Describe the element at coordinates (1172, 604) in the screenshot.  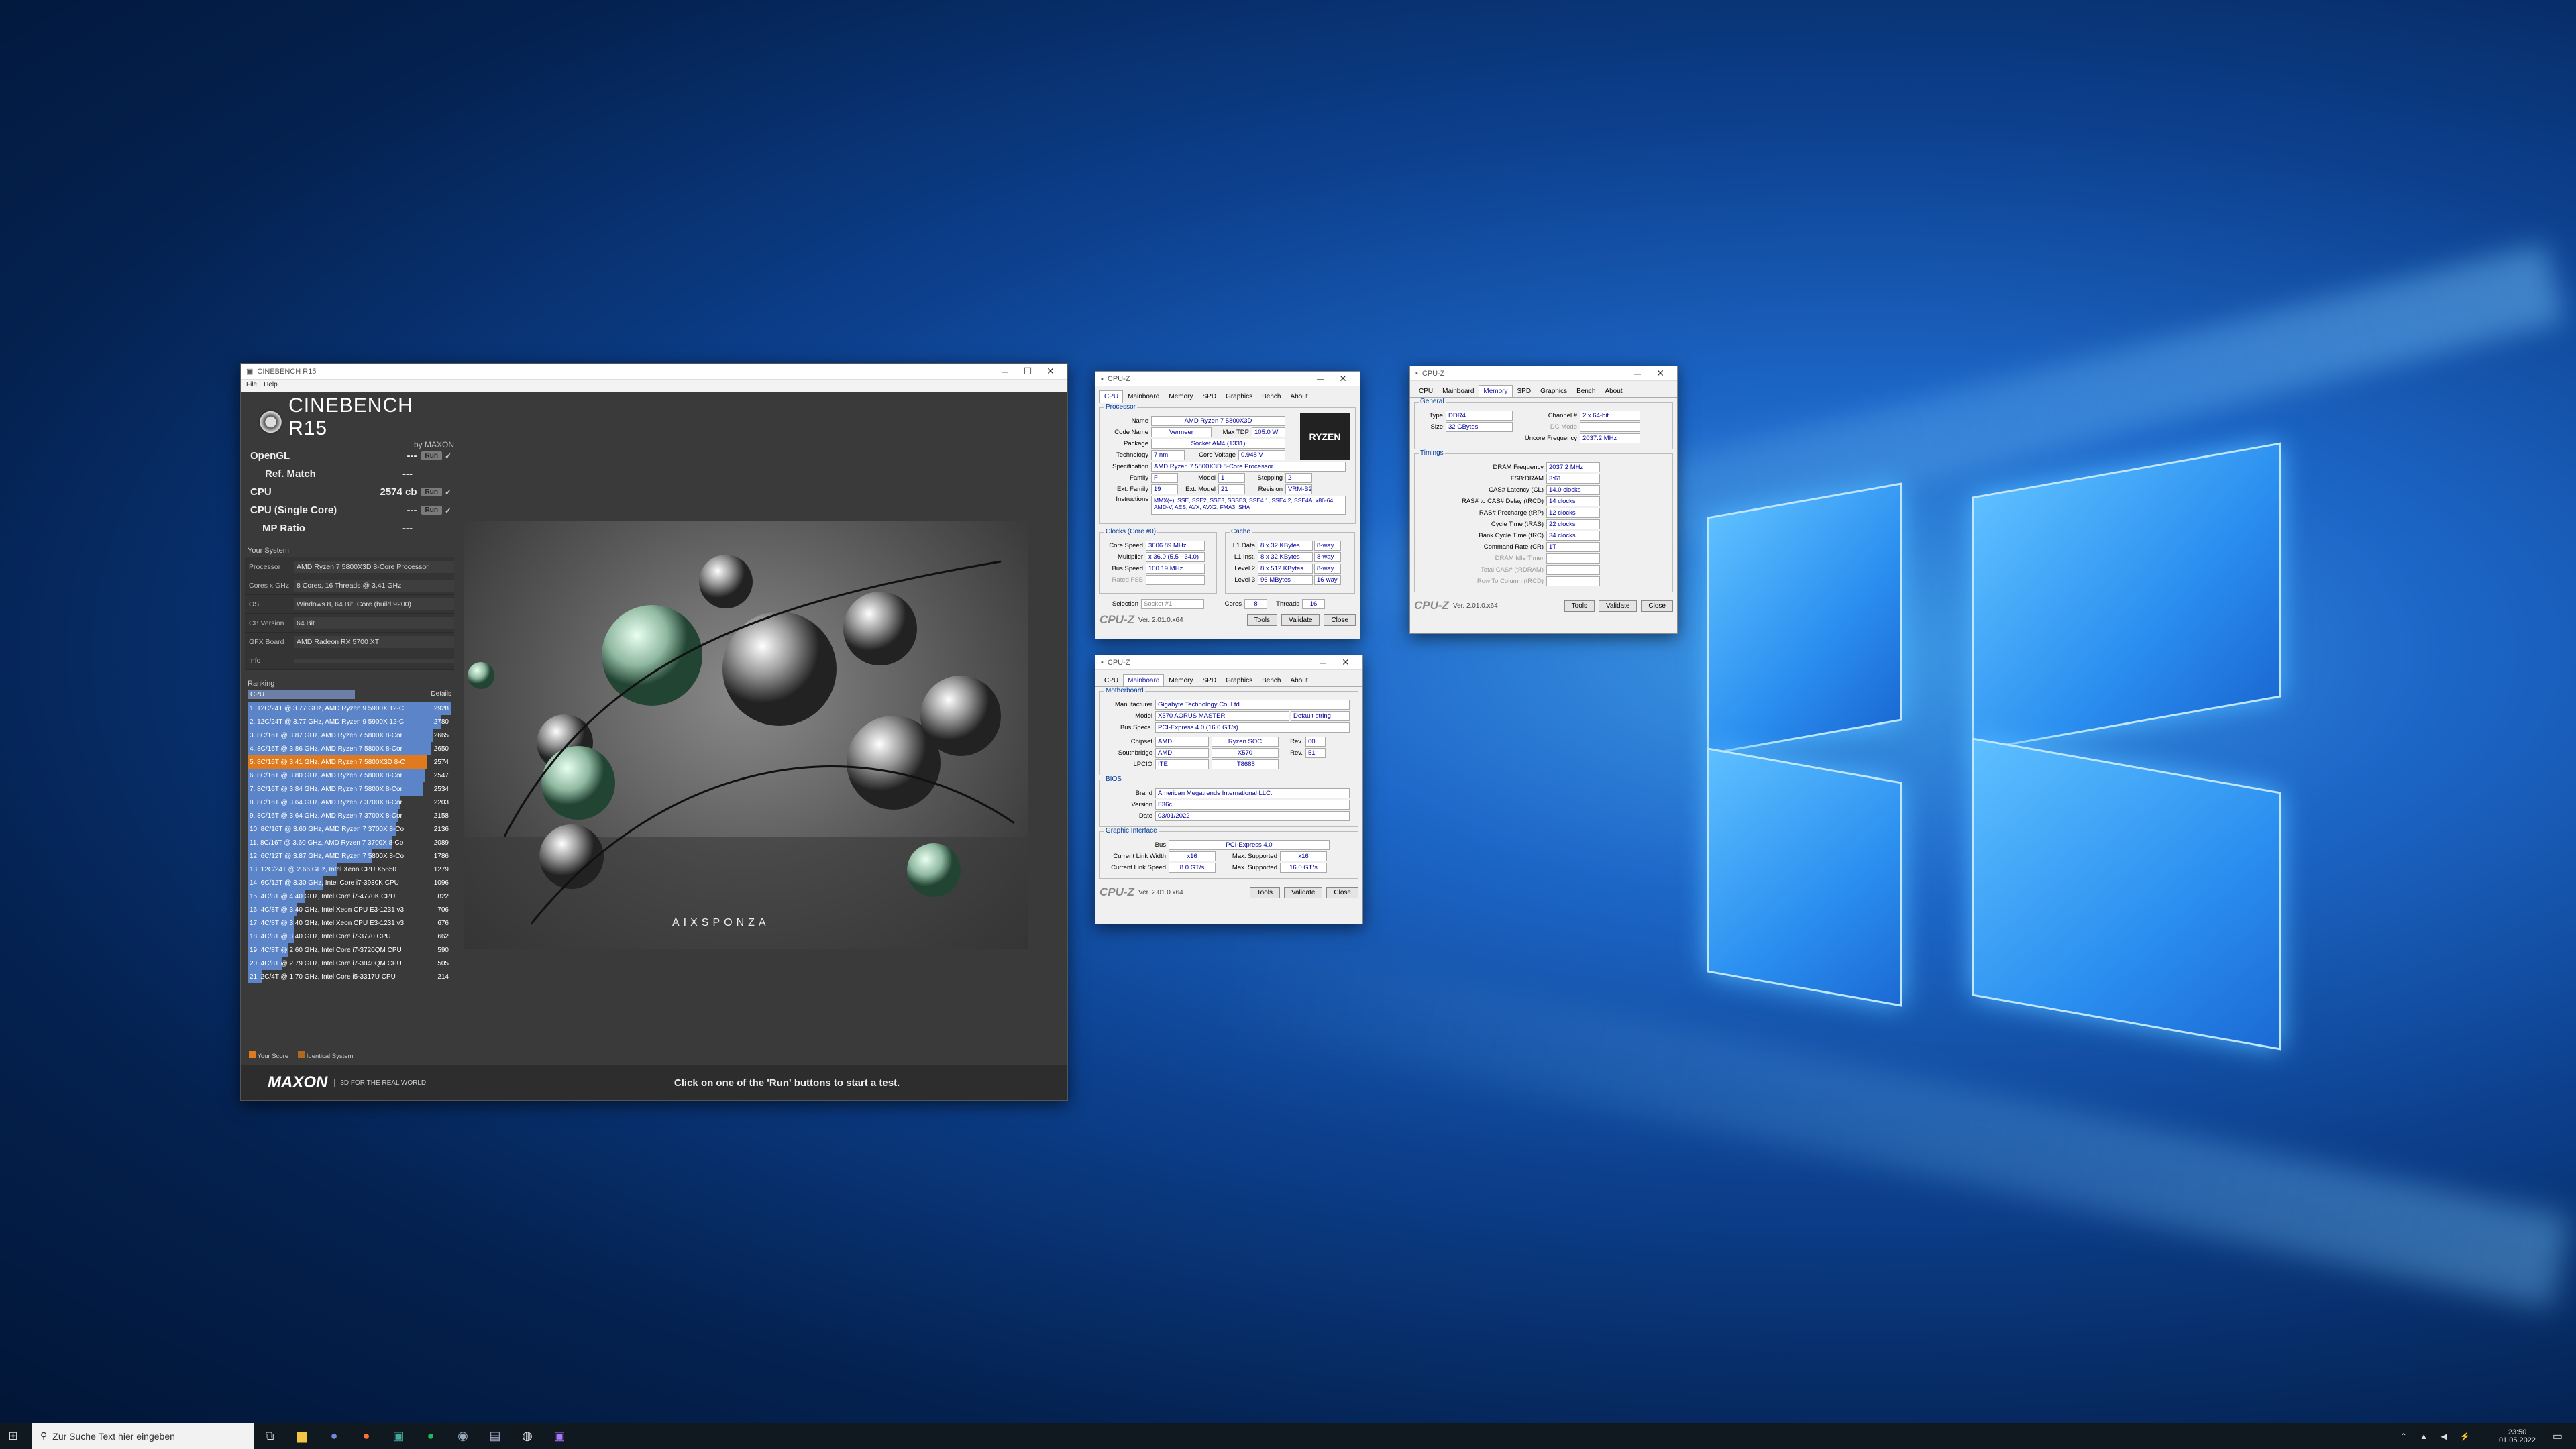
I see `selection-dropdown: Socket #1` at that location.